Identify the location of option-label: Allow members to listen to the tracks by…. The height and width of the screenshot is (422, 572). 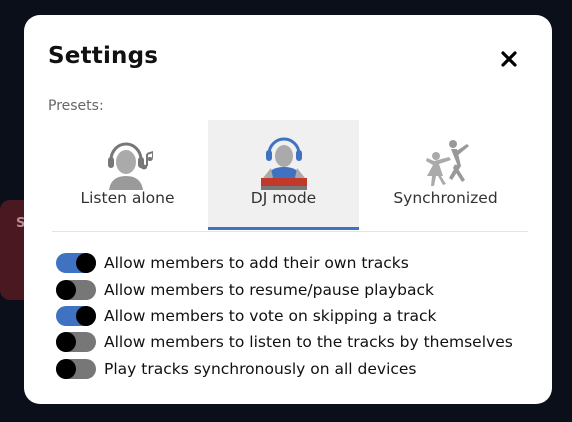
(308, 342).